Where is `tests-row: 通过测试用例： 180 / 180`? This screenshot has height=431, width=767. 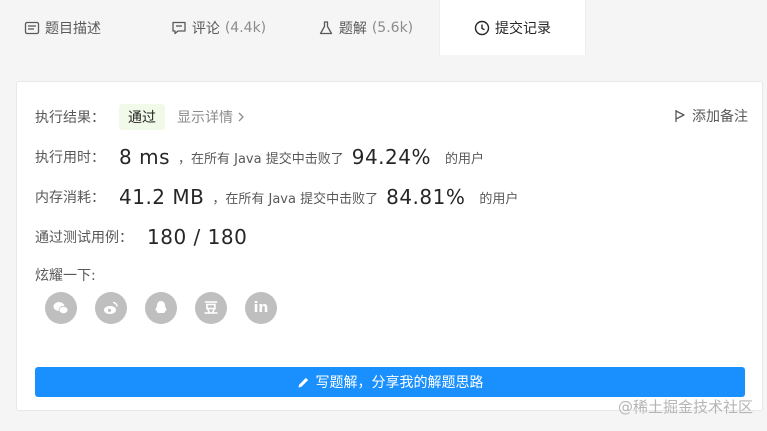 tests-row: 通过测试用例： 180 / 180 is located at coordinates (141, 237).